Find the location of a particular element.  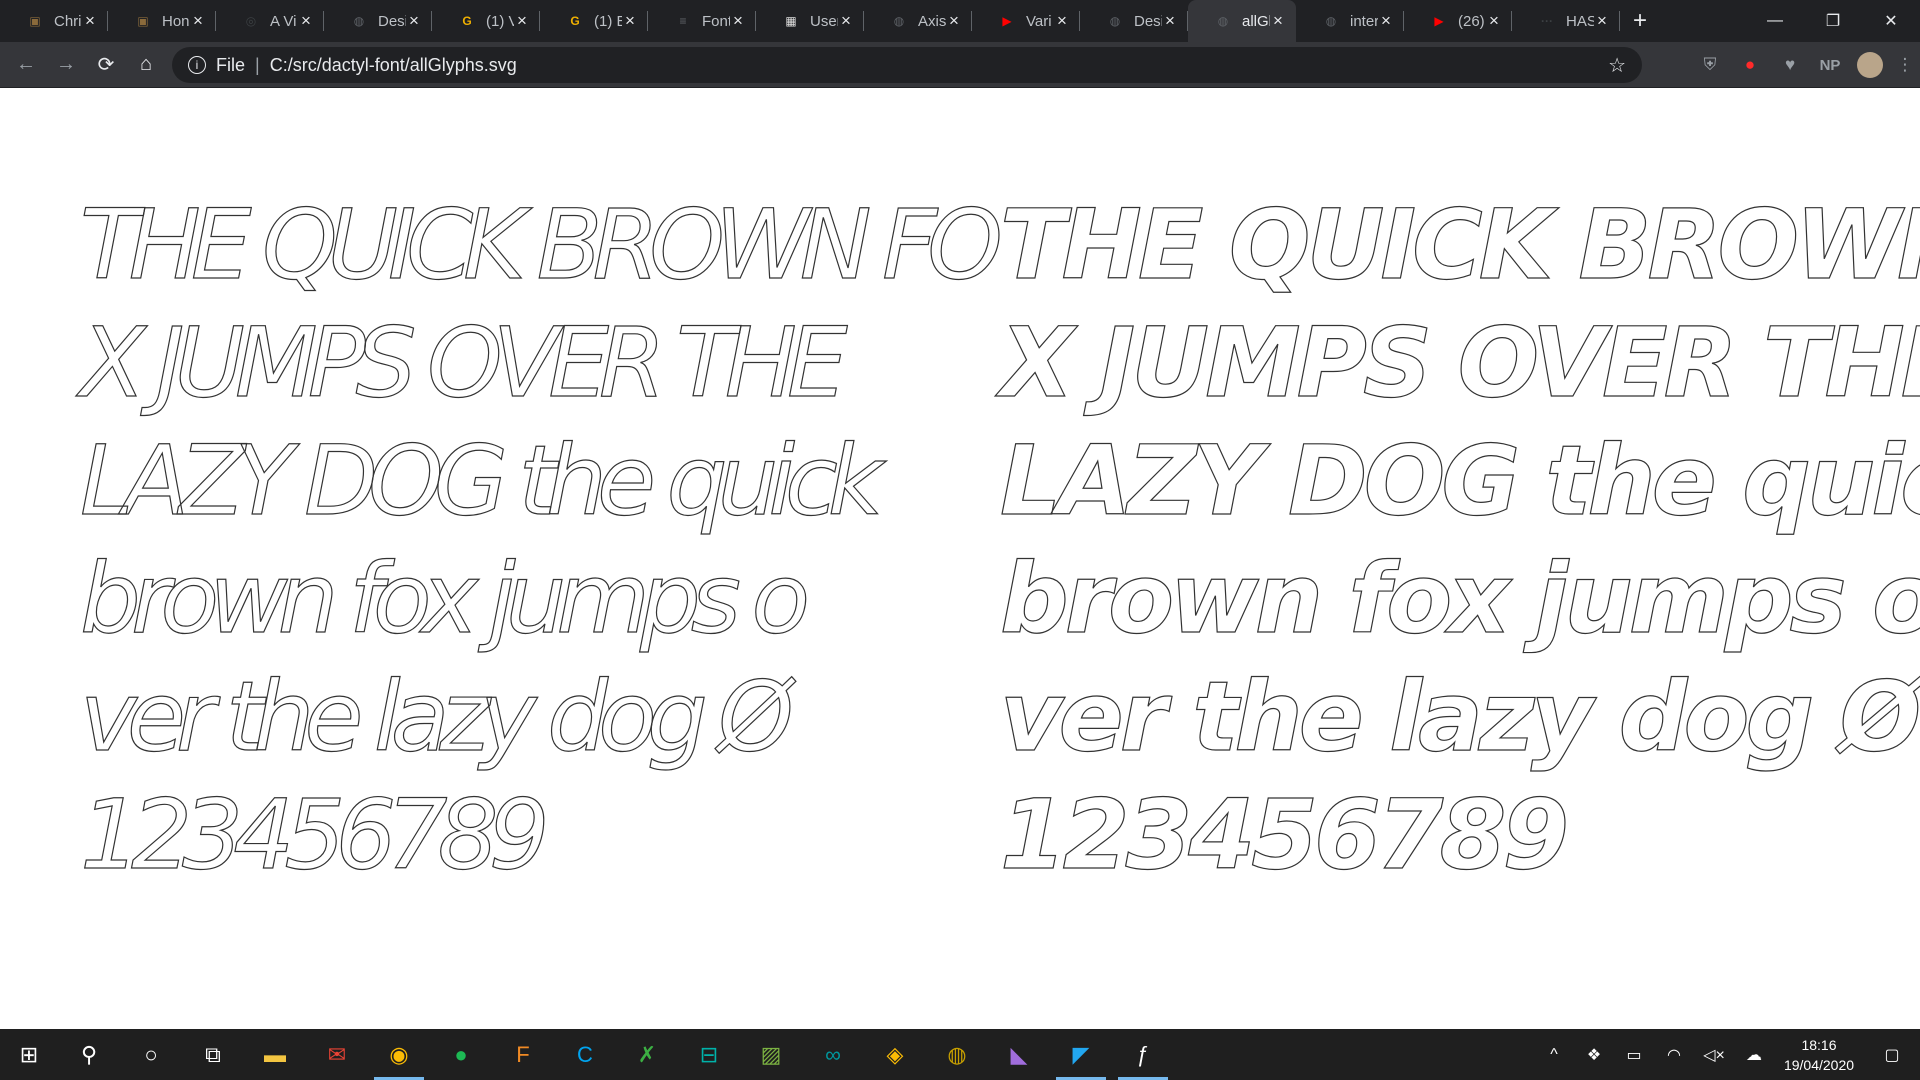

tab-13: ▶ (26) × is located at coordinates (1458, 21).